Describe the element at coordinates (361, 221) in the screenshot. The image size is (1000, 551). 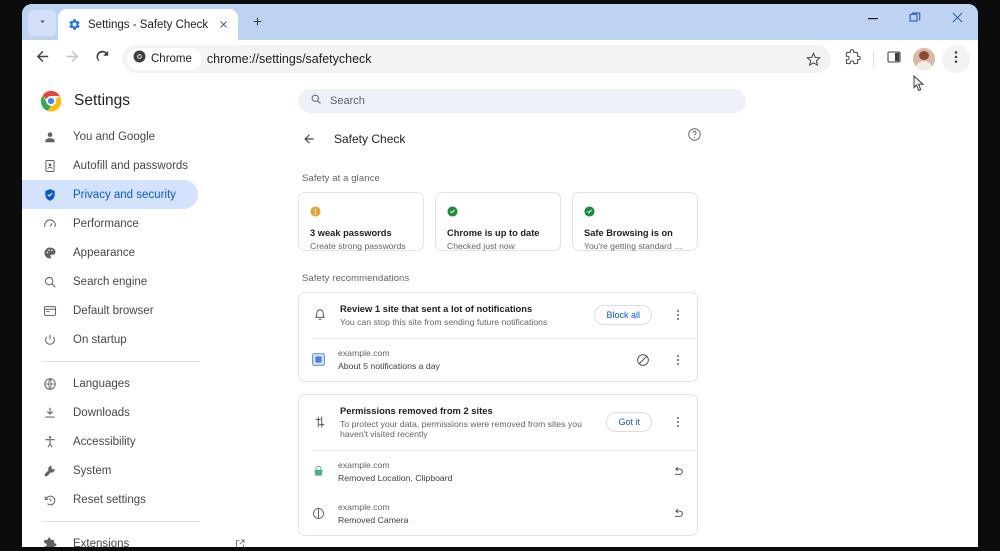
I see `glance-card-weak-passwords: 3 weak passwords Create strong passwords` at that location.